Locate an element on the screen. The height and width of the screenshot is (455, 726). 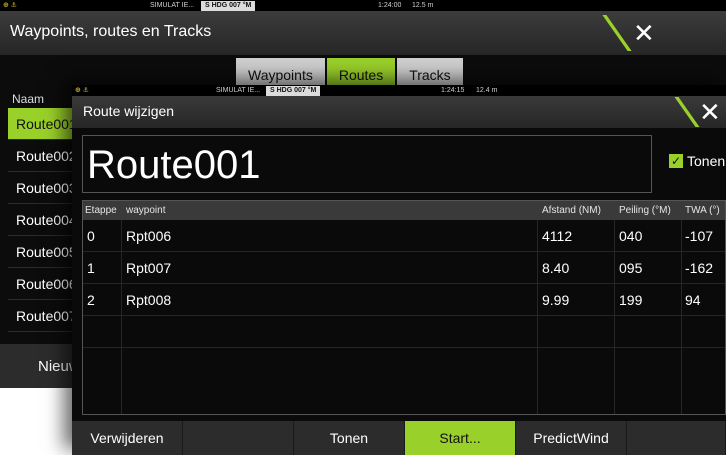
table-row: 0 Rpt006 4112 040 -107 is located at coordinates (404, 236).